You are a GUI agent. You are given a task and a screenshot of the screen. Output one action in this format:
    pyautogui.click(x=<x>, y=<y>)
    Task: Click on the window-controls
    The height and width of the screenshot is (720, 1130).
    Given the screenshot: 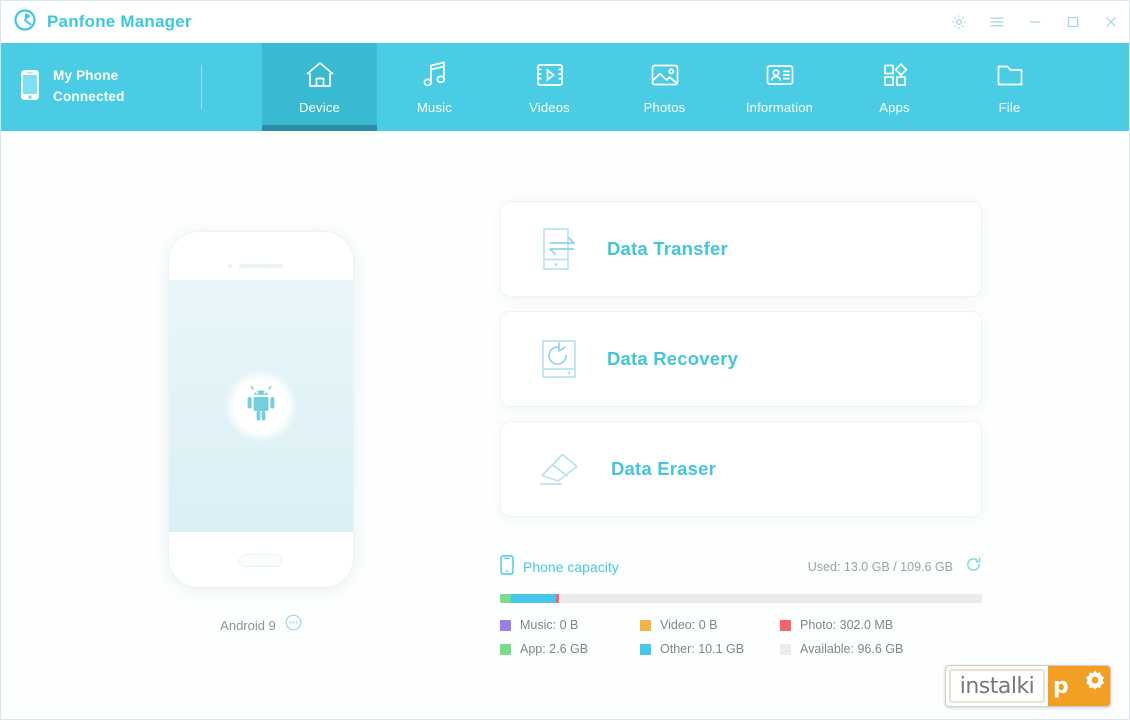 What is the action you would take?
    pyautogui.click(x=1035, y=22)
    